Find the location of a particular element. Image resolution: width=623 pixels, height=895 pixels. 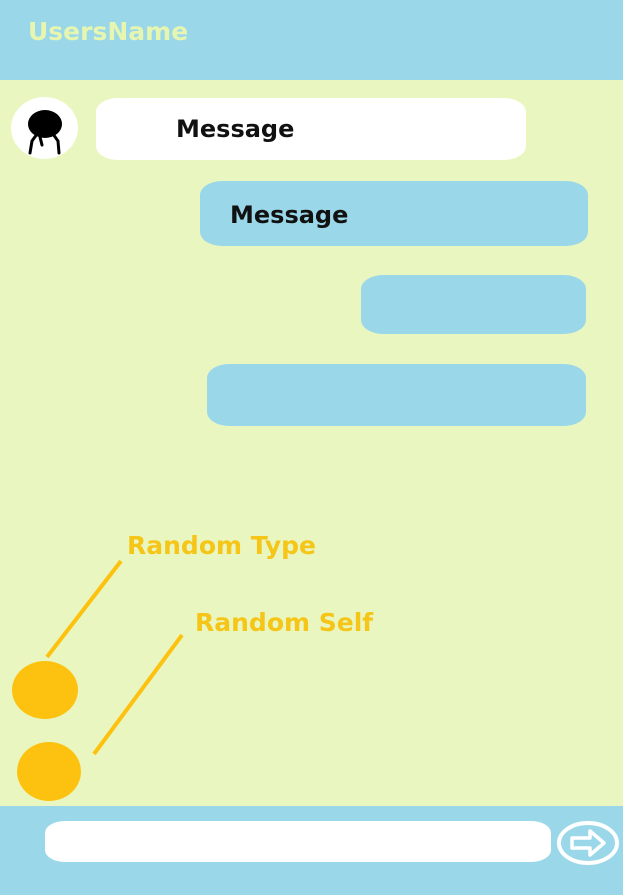

random-self-leader-line is located at coordinates (138, 694).